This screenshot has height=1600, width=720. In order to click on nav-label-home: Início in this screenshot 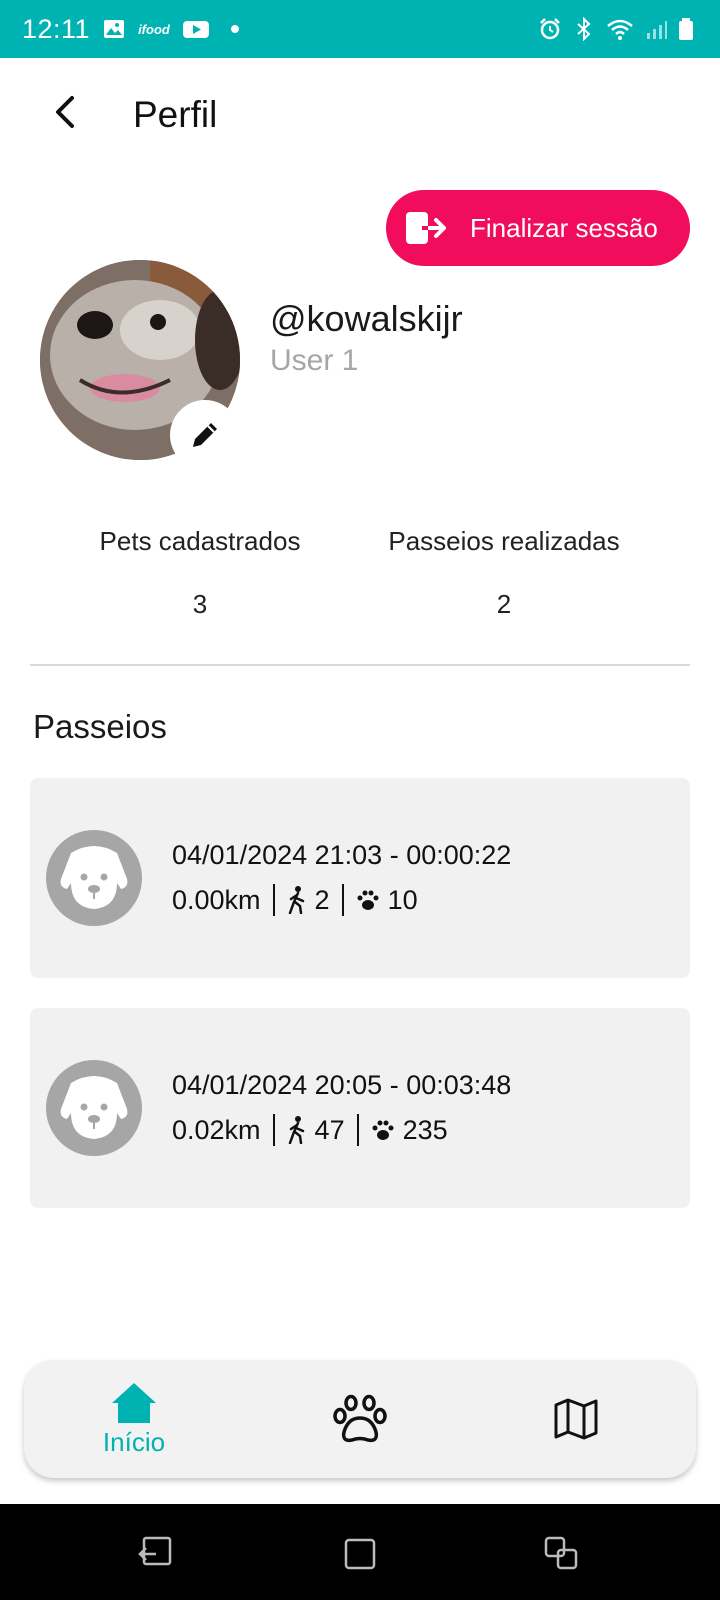, I will do `click(134, 1441)`.